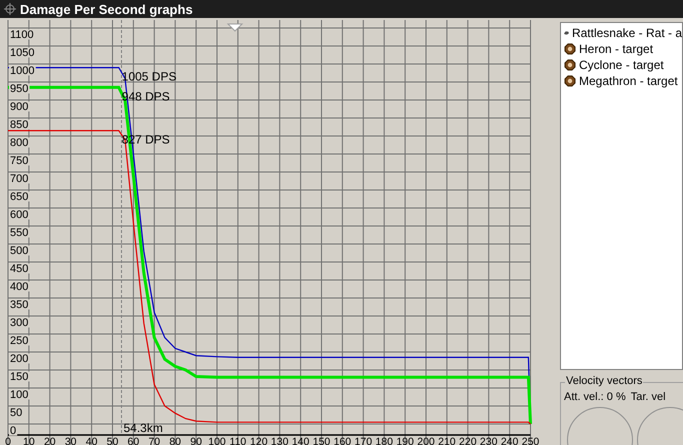 This screenshot has height=445, width=683. Describe the element at coordinates (343, 440) in the screenshot. I see `x-tick-label: 160` at that location.